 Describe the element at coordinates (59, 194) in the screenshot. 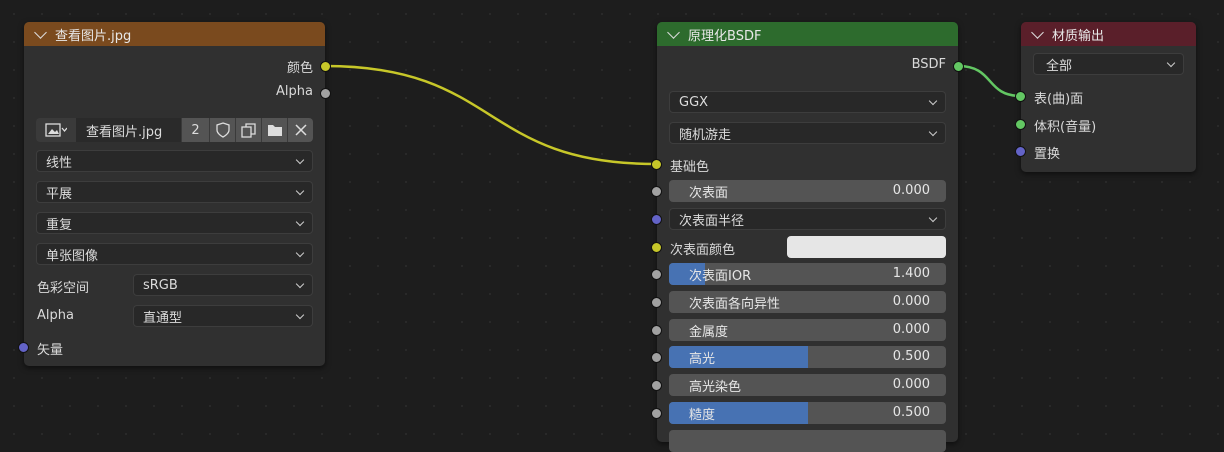

I see `projection-value: 平展` at that location.